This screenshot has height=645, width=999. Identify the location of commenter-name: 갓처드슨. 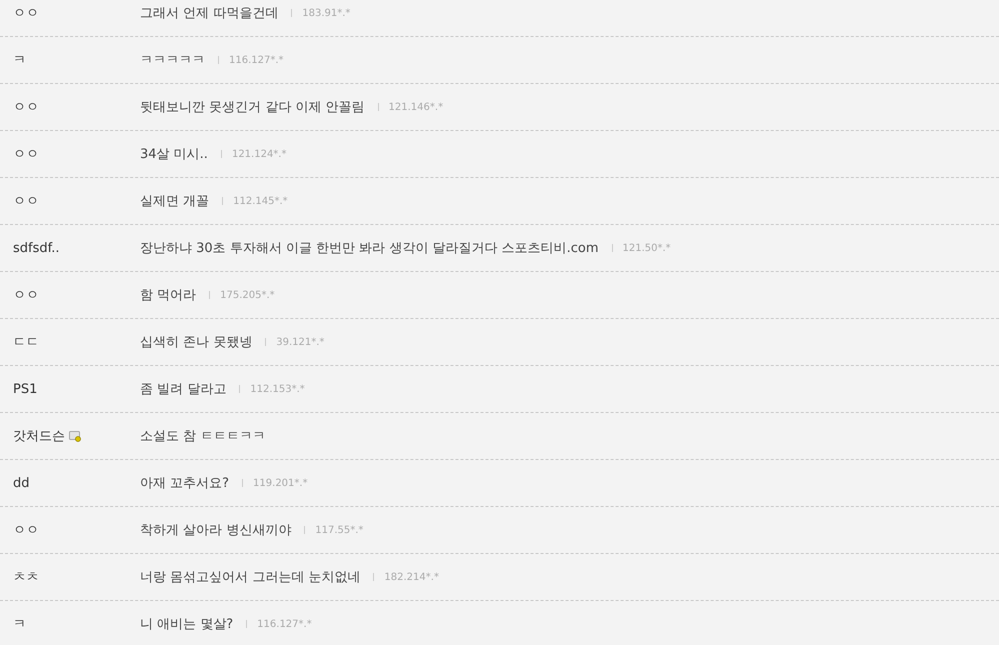
(39, 436).